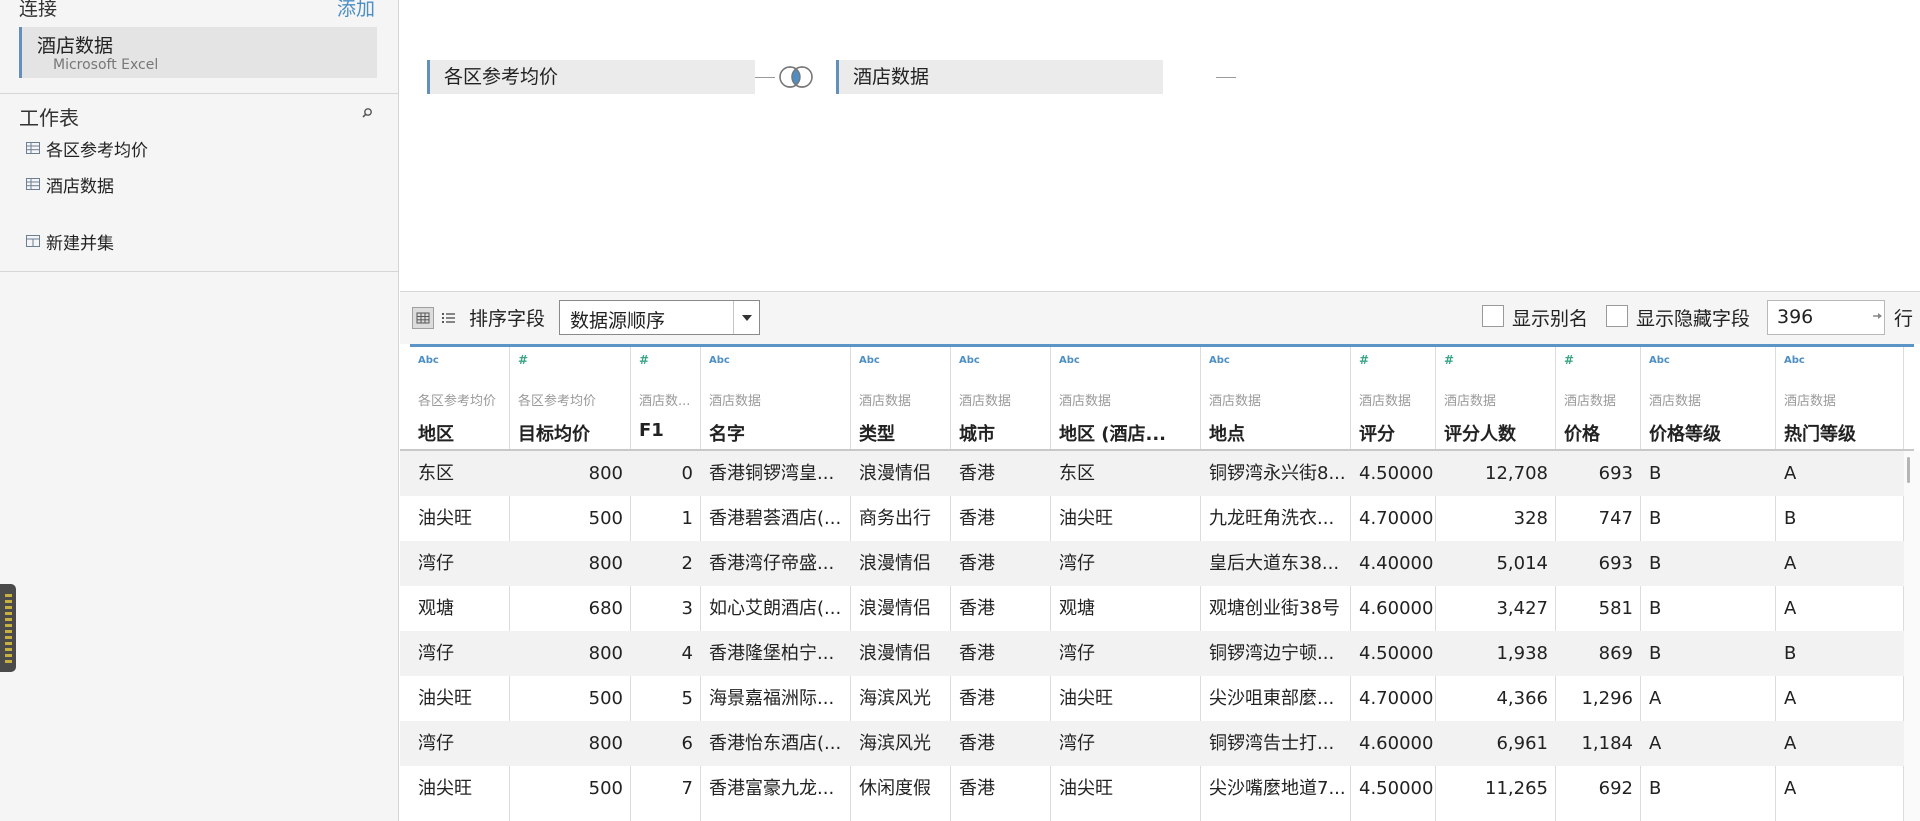  What do you see at coordinates (605, 518) in the screenshot?
I see `table-cell: 500` at bounding box center [605, 518].